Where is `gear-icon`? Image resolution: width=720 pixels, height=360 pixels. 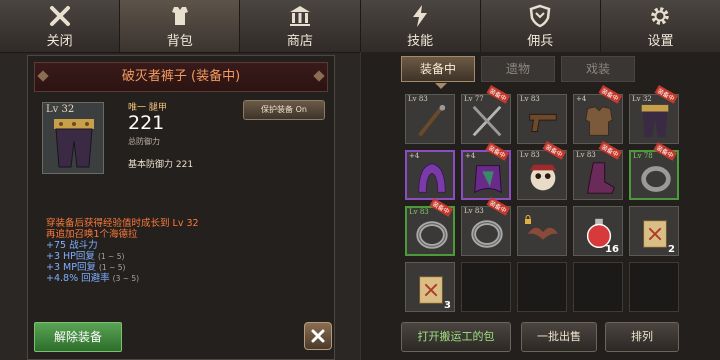 gear-icon is located at coordinates (660, 16).